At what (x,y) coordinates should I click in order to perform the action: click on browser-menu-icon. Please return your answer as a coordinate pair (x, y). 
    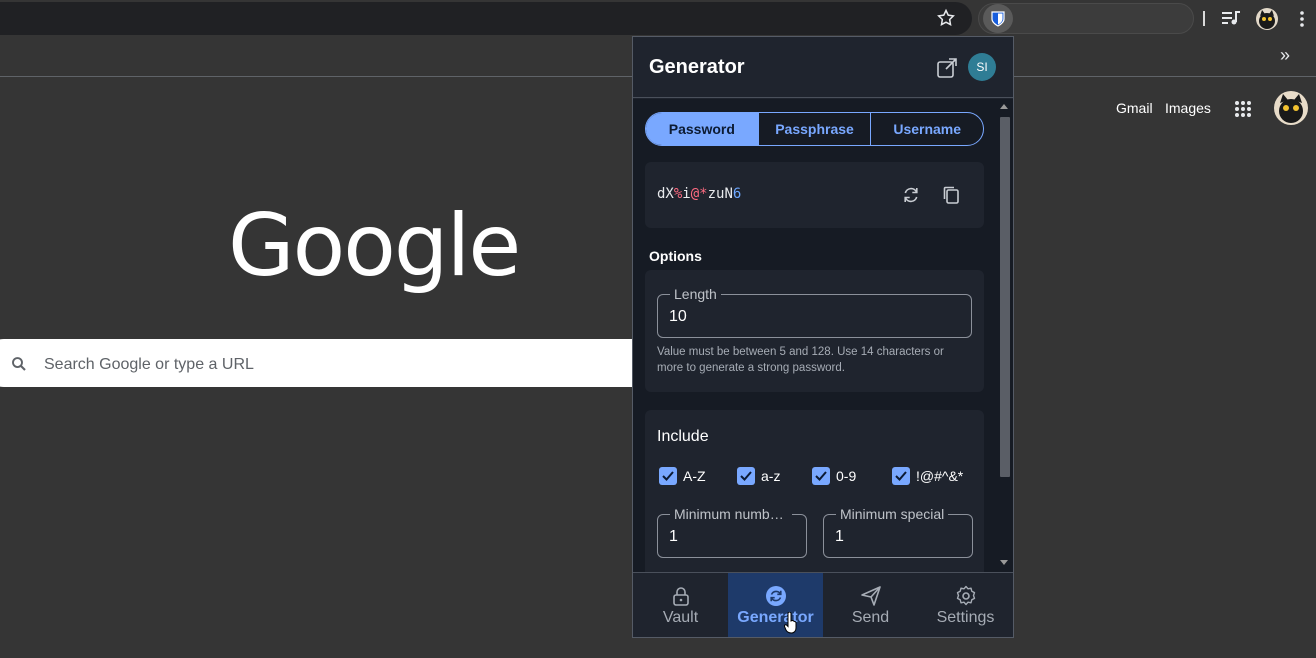
    Looking at the image, I should click on (1302, 19).